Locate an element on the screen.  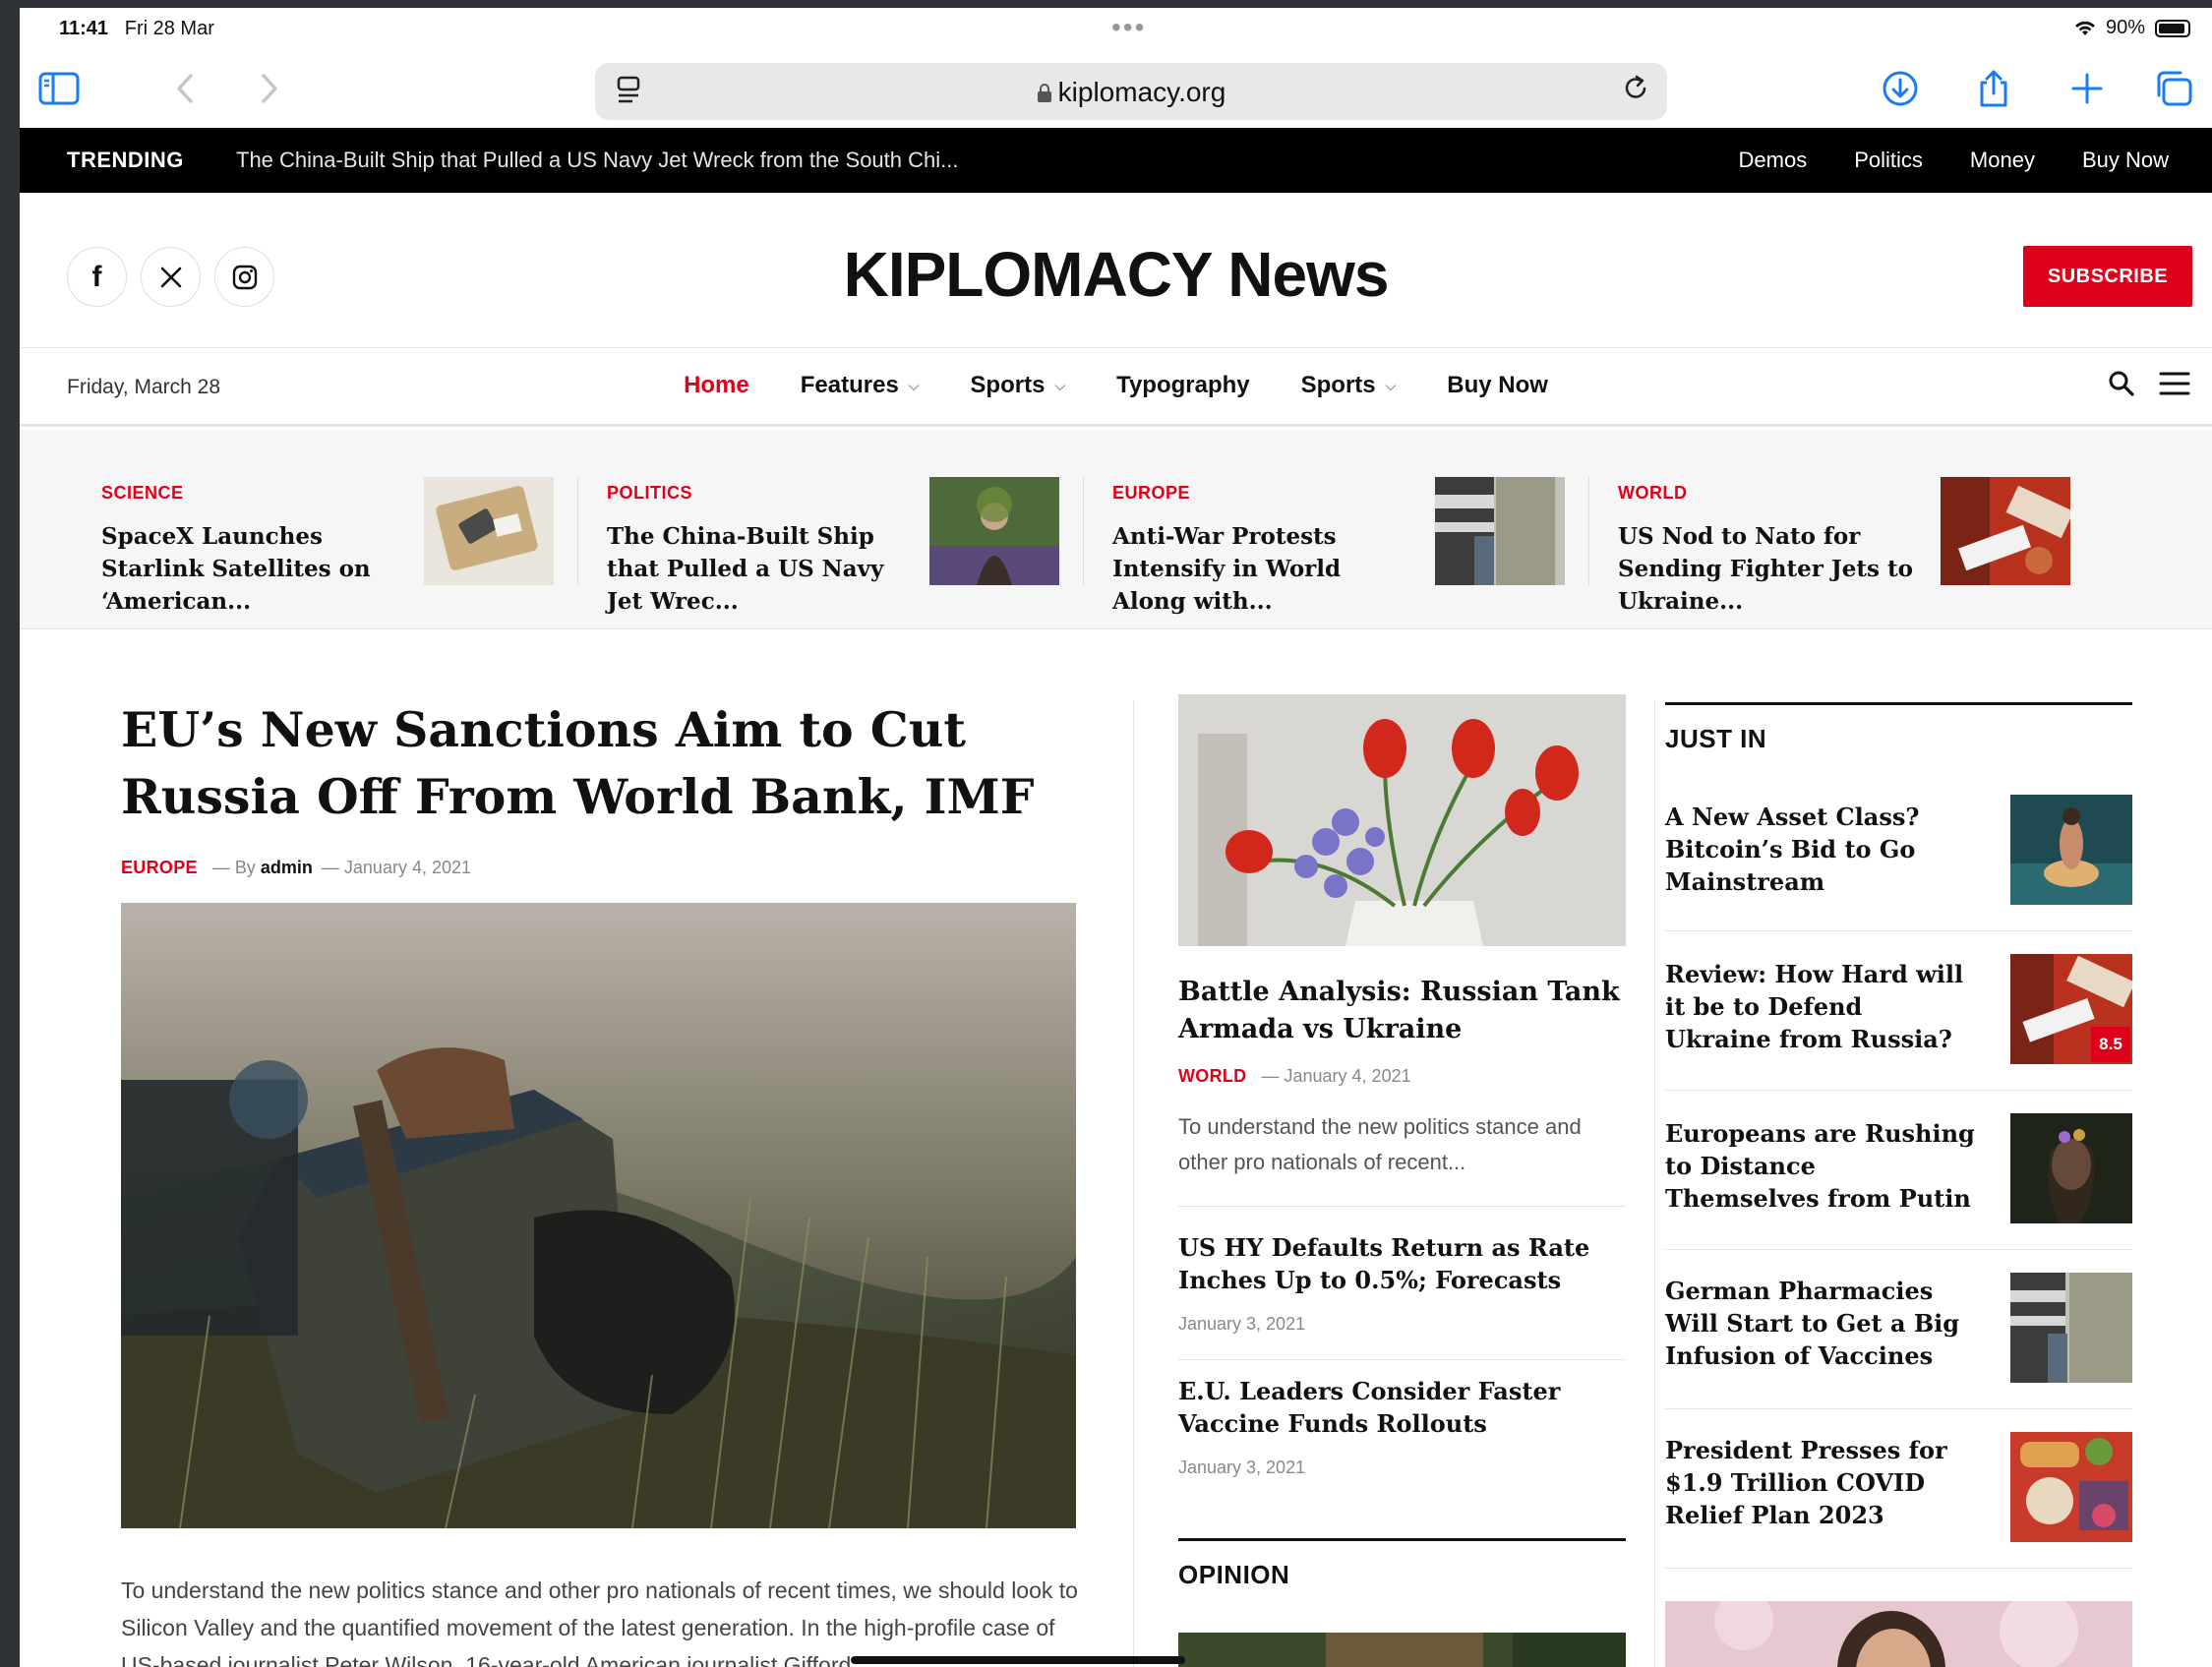
top-link-buy-now: Buy Now is located at coordinates (2125, 160).